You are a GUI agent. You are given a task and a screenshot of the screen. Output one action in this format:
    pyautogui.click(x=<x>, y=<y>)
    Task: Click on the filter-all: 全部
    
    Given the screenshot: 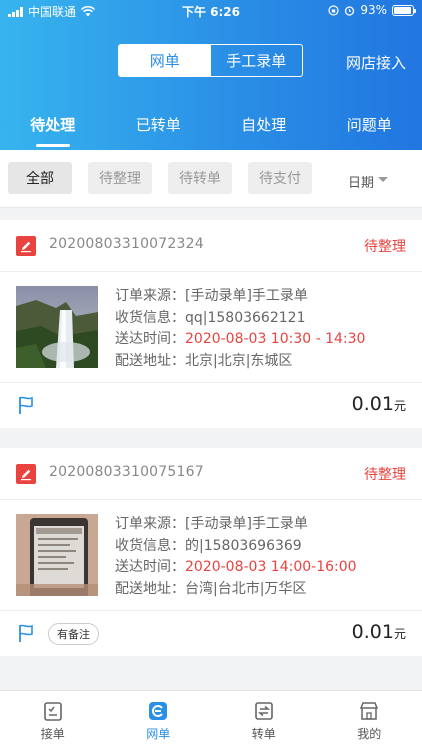 What is the action you would take?
    pyautogui.click(x=40, y=178)
    